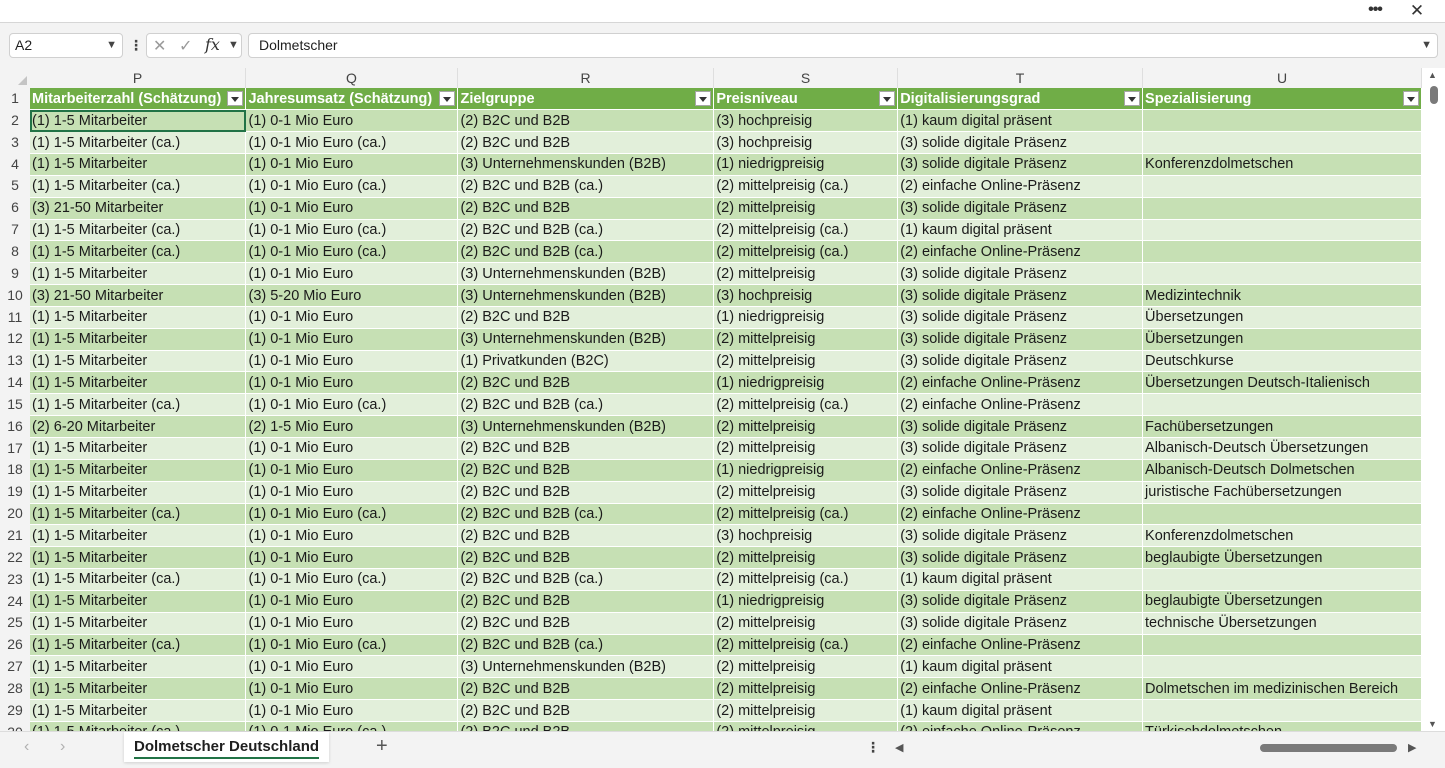 Image resolution: width=1445 pixels, height=768 pixels. What do you see at coordinates (382, 746) in the screenshot?
I see `add-sheet-button: +` at bounding box center [382, 746].